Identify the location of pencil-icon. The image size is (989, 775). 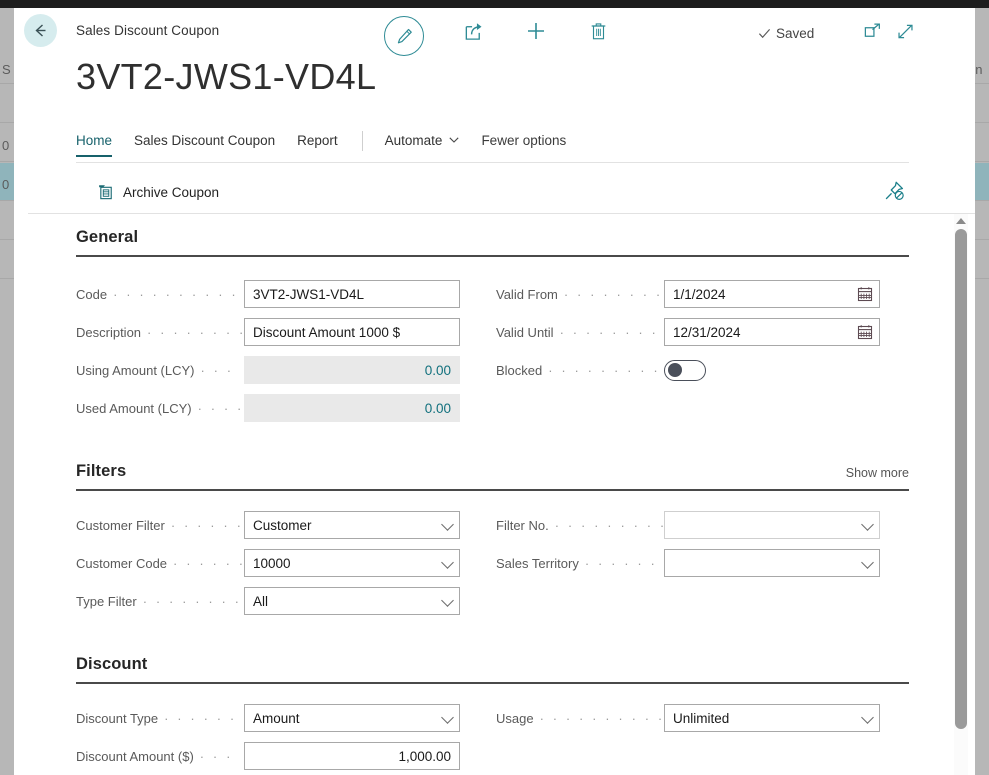
(404, 35).